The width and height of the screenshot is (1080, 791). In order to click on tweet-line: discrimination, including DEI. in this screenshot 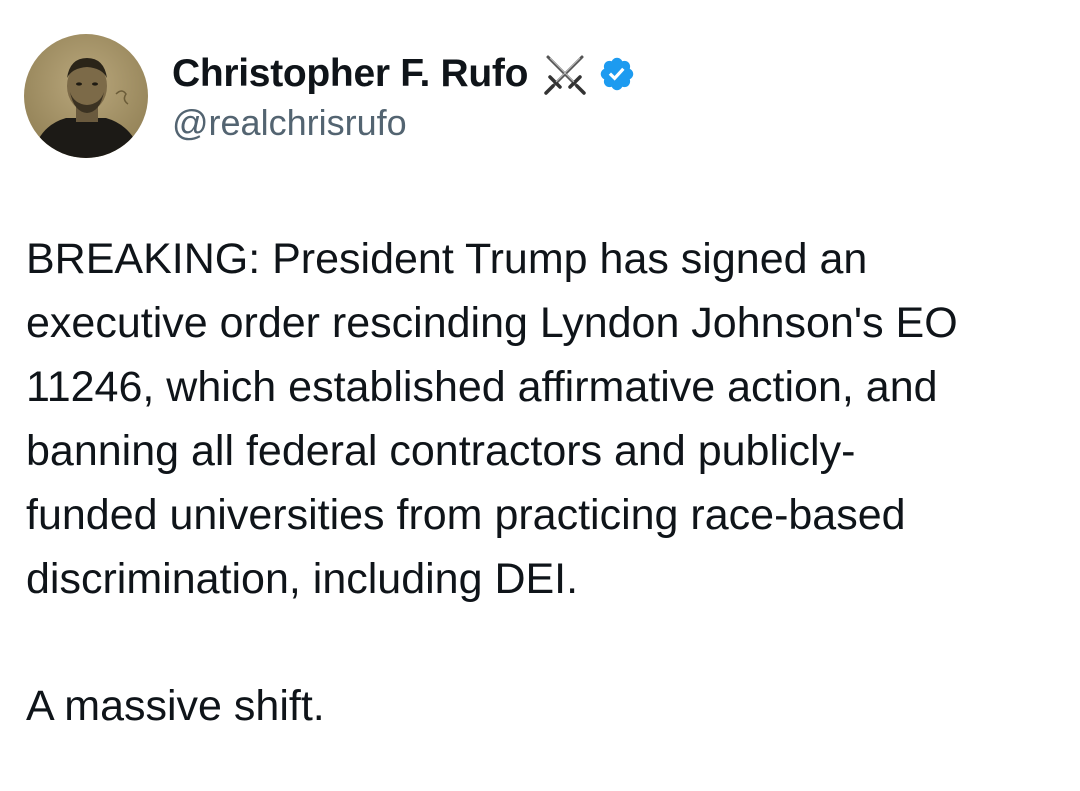, I will do `click(302, 579)`.